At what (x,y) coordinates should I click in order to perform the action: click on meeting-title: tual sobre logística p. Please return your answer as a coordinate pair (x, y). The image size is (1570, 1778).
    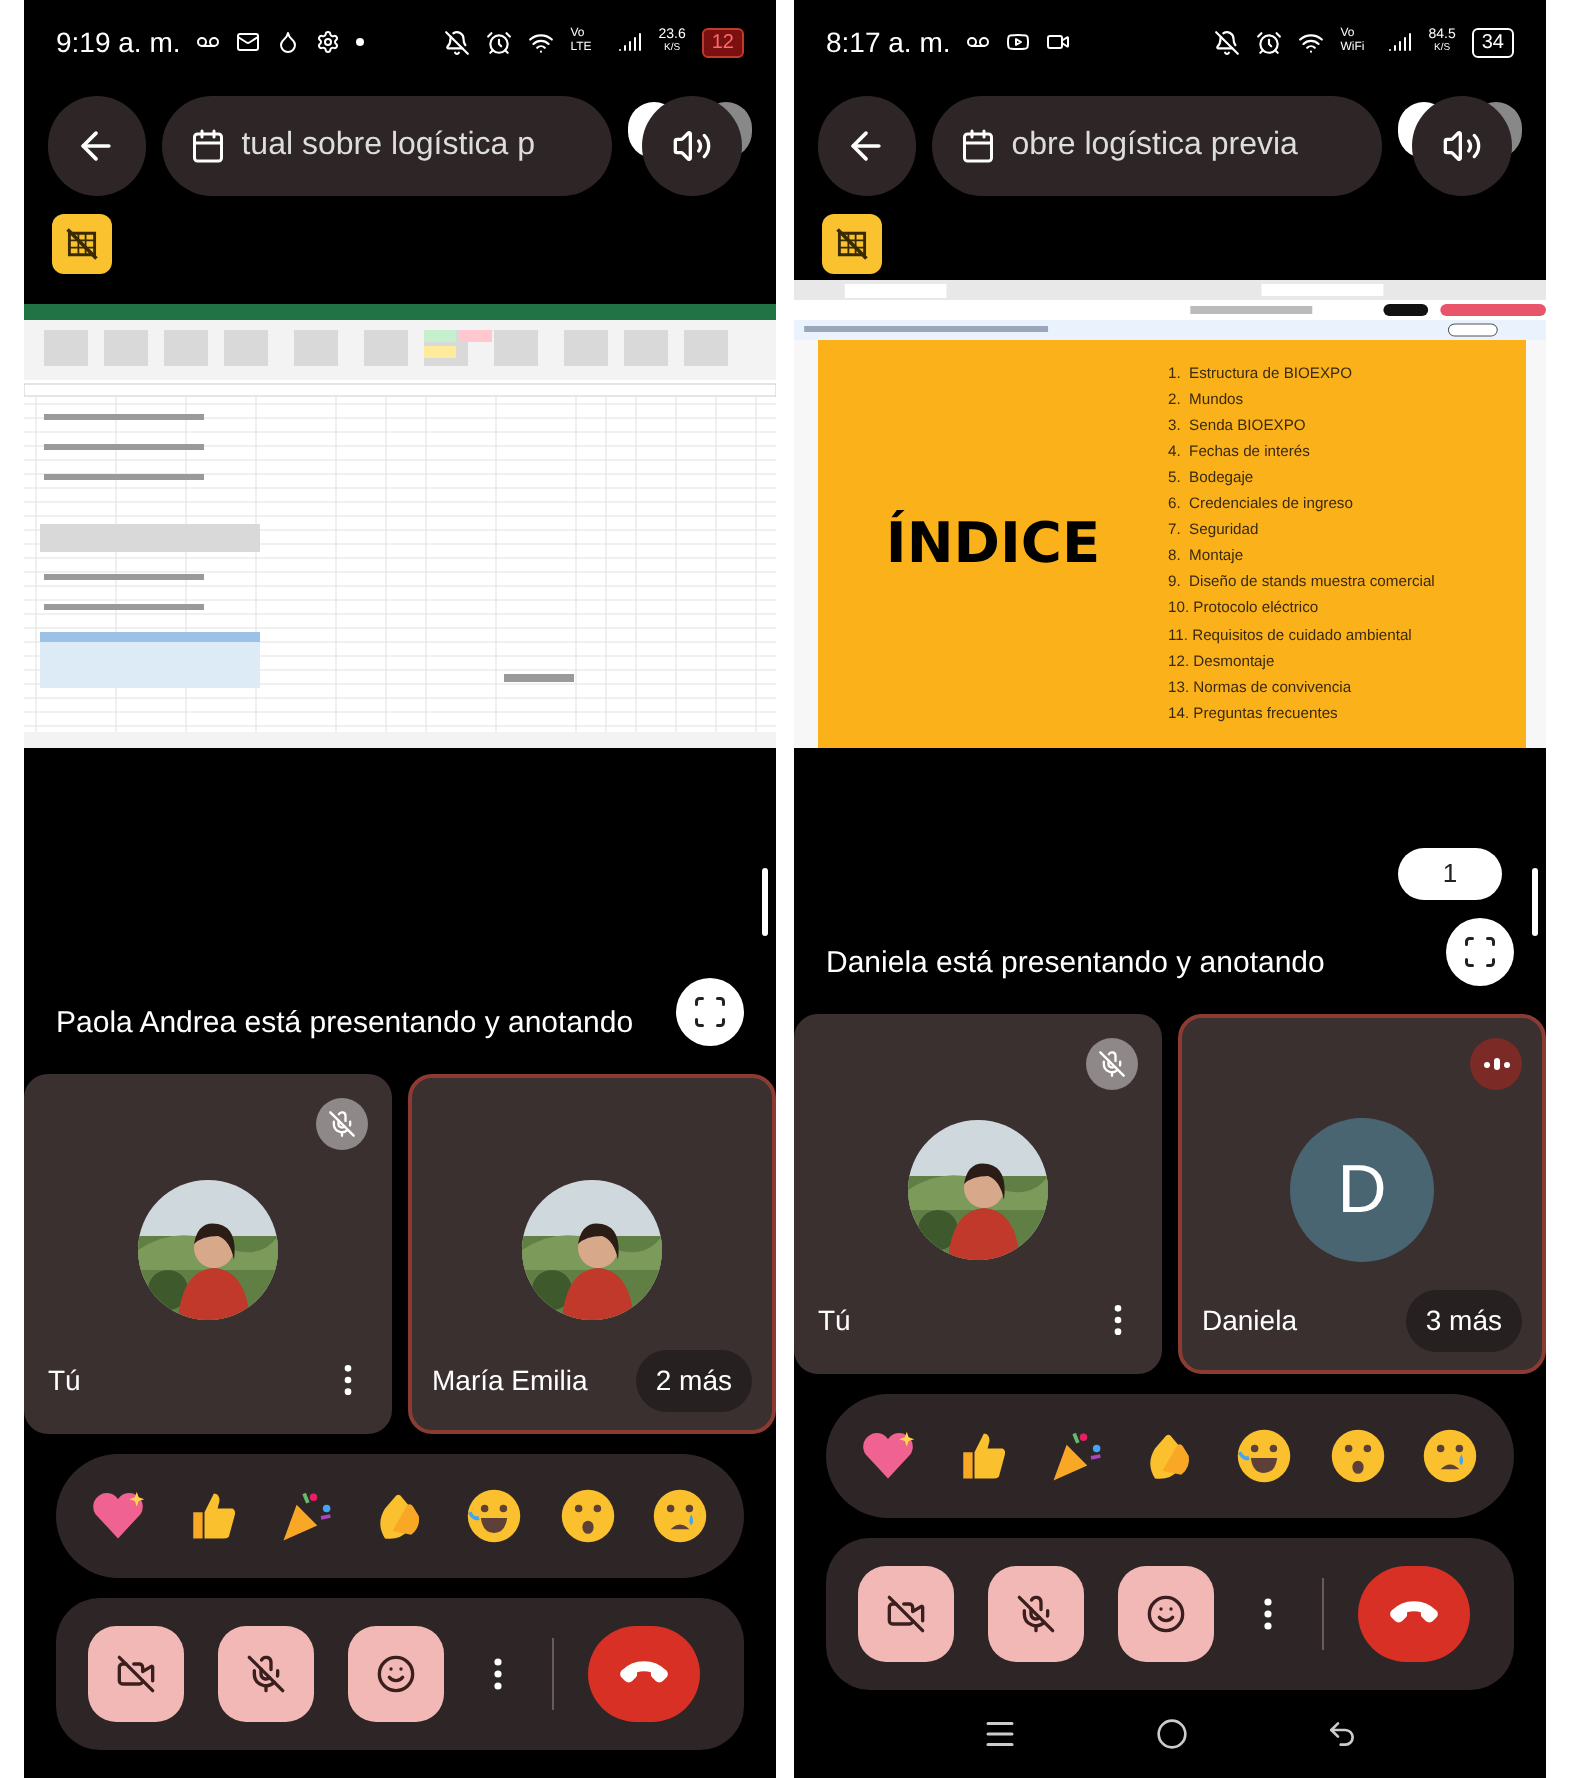
    Looking at the image, I should click on (388, 146).